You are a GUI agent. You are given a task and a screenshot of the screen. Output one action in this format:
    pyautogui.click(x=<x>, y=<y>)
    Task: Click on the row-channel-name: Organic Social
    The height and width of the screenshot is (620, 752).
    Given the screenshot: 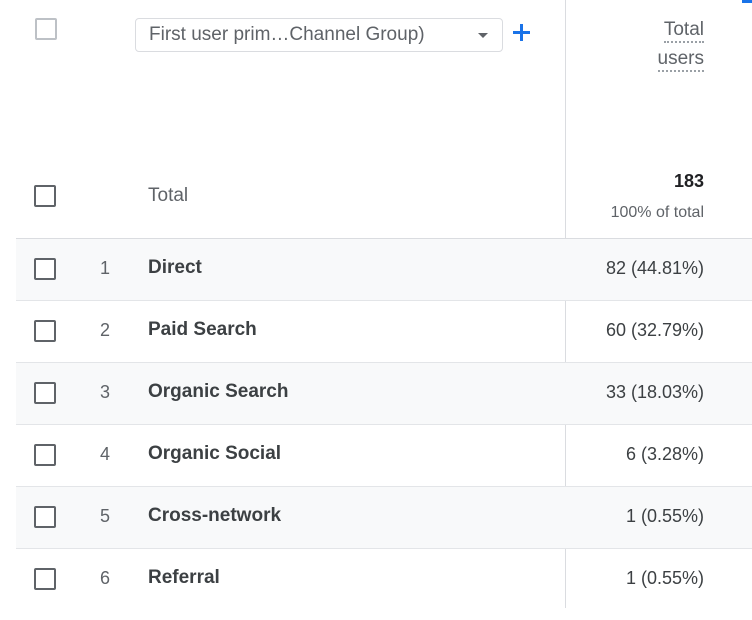 What is the action you would take?
    pyautogui.click(x=215, y=453)
    